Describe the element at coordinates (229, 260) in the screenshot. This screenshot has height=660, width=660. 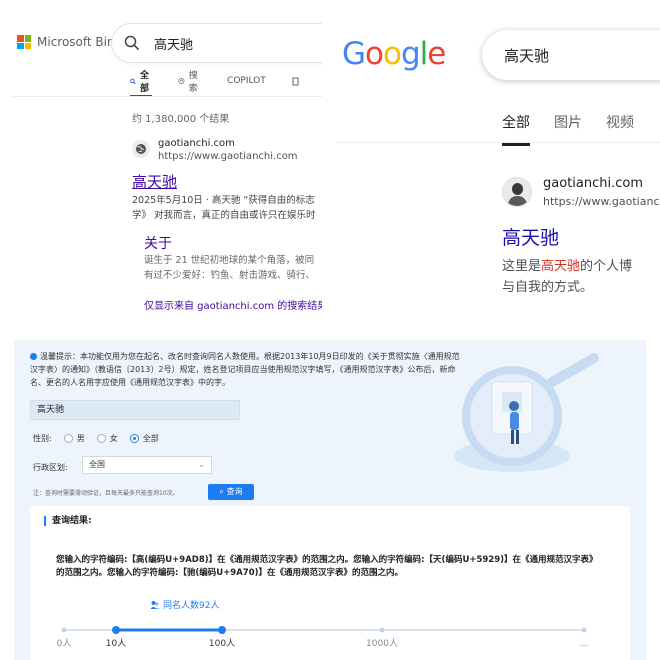
I see `sublink-snippet-line: 诞生于 21 世纪初地球的某个角落，被同` at that location.